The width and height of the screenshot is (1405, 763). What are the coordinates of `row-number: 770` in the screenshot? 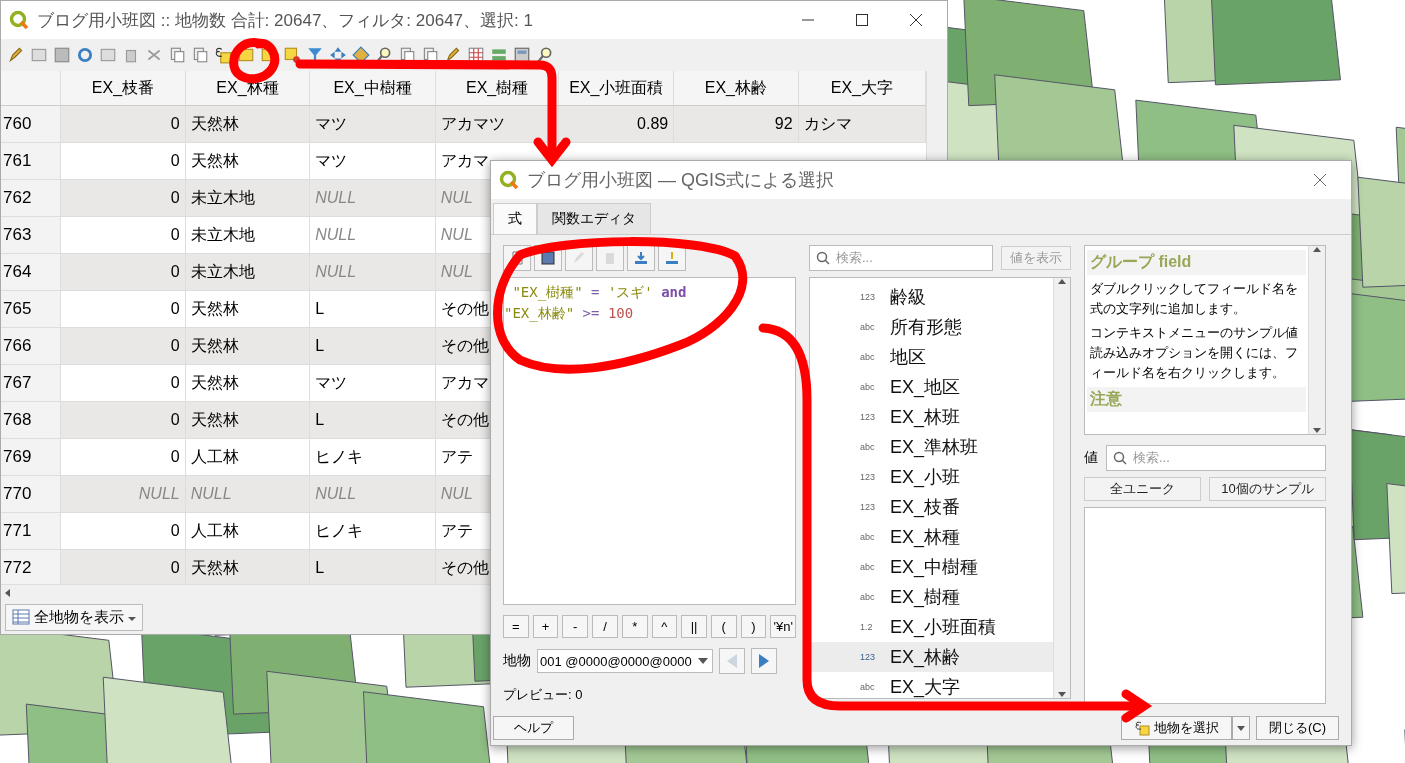 It's located at (31, 494).